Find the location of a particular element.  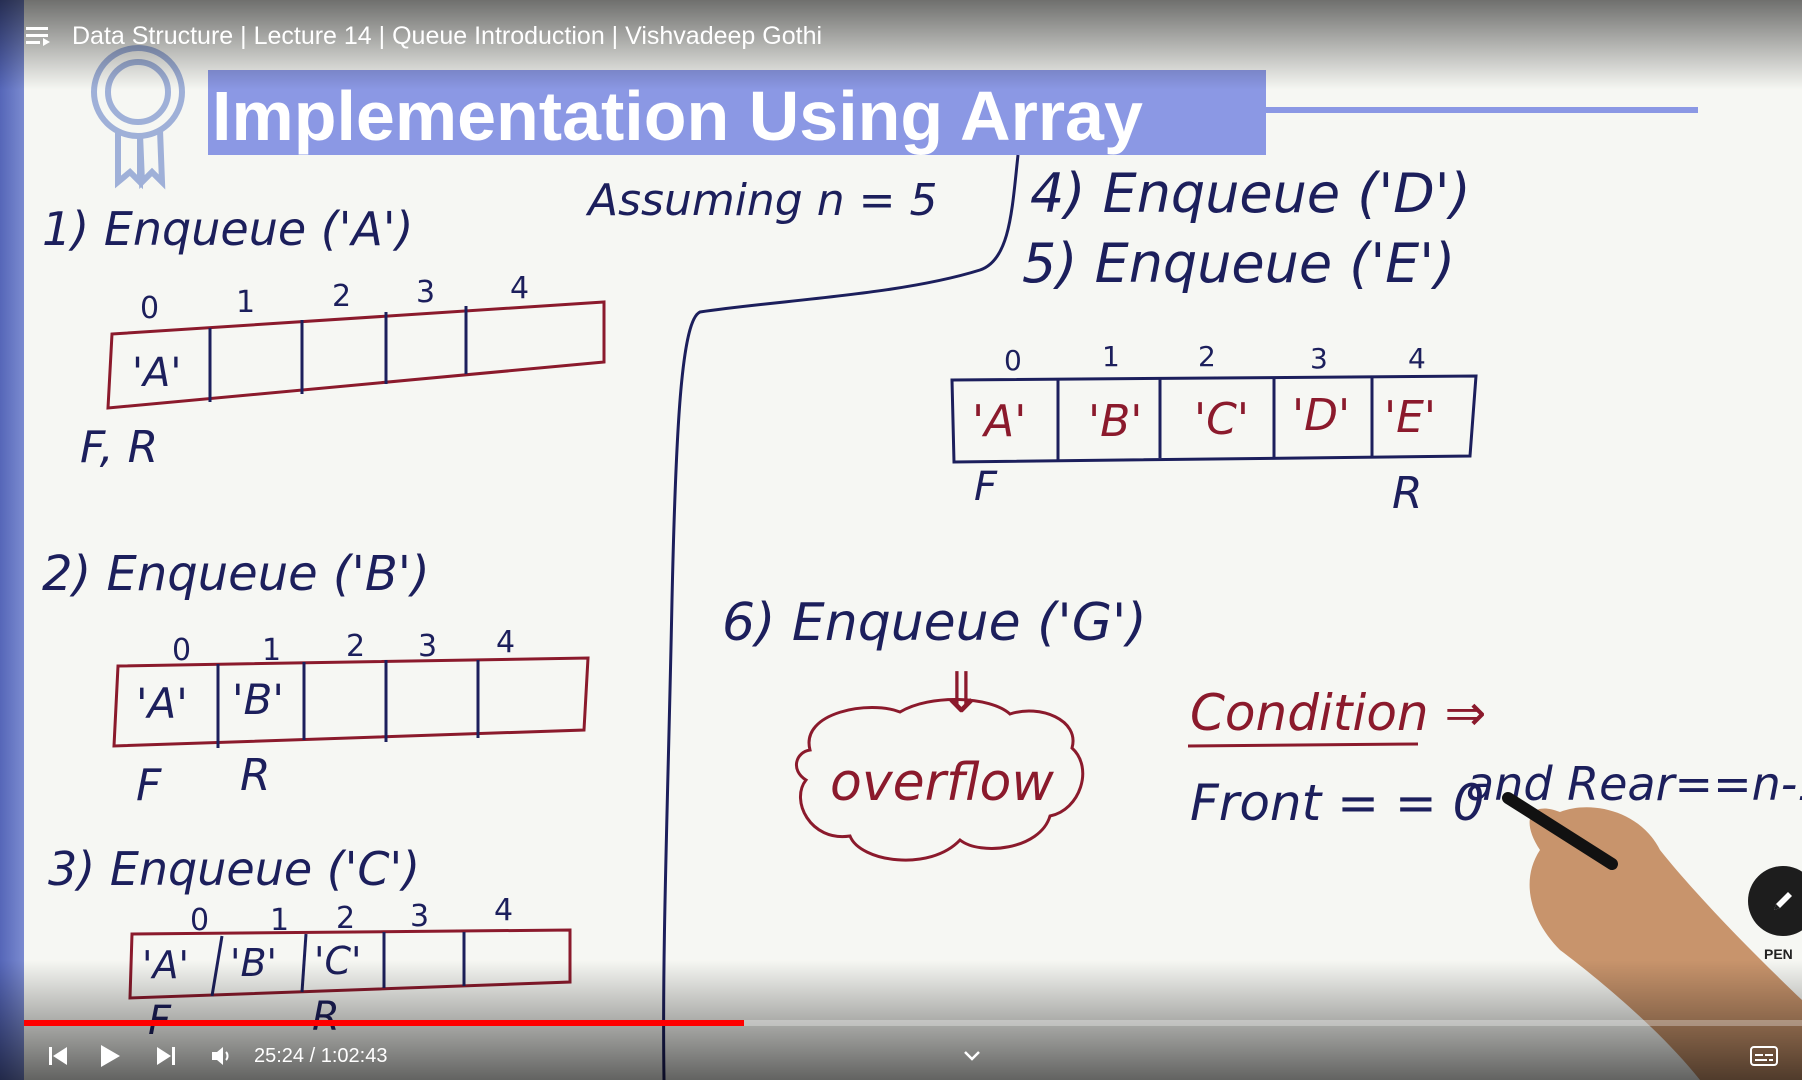

left-accent-strip is located at coordinates (12, 540).